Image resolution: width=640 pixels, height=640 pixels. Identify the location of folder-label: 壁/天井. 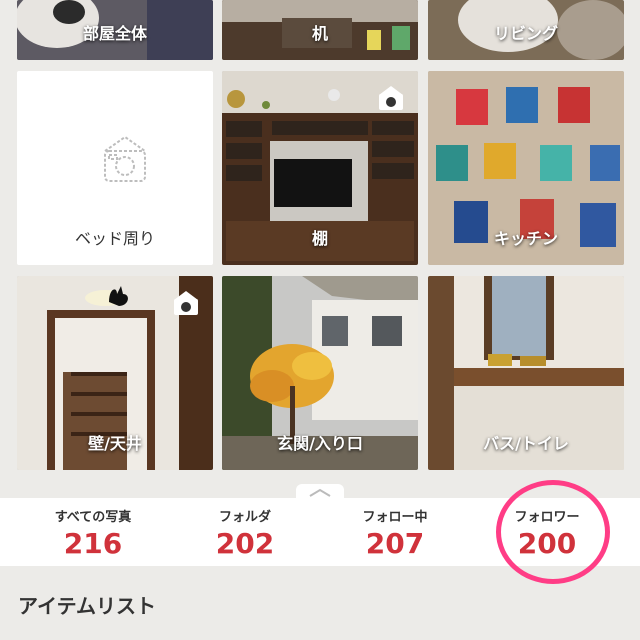
(115, 443).